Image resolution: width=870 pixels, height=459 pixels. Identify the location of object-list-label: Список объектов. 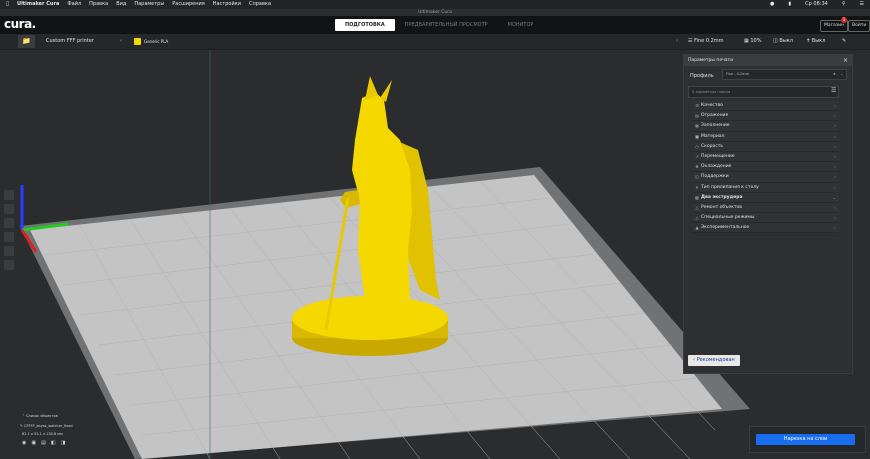
(42, 416).